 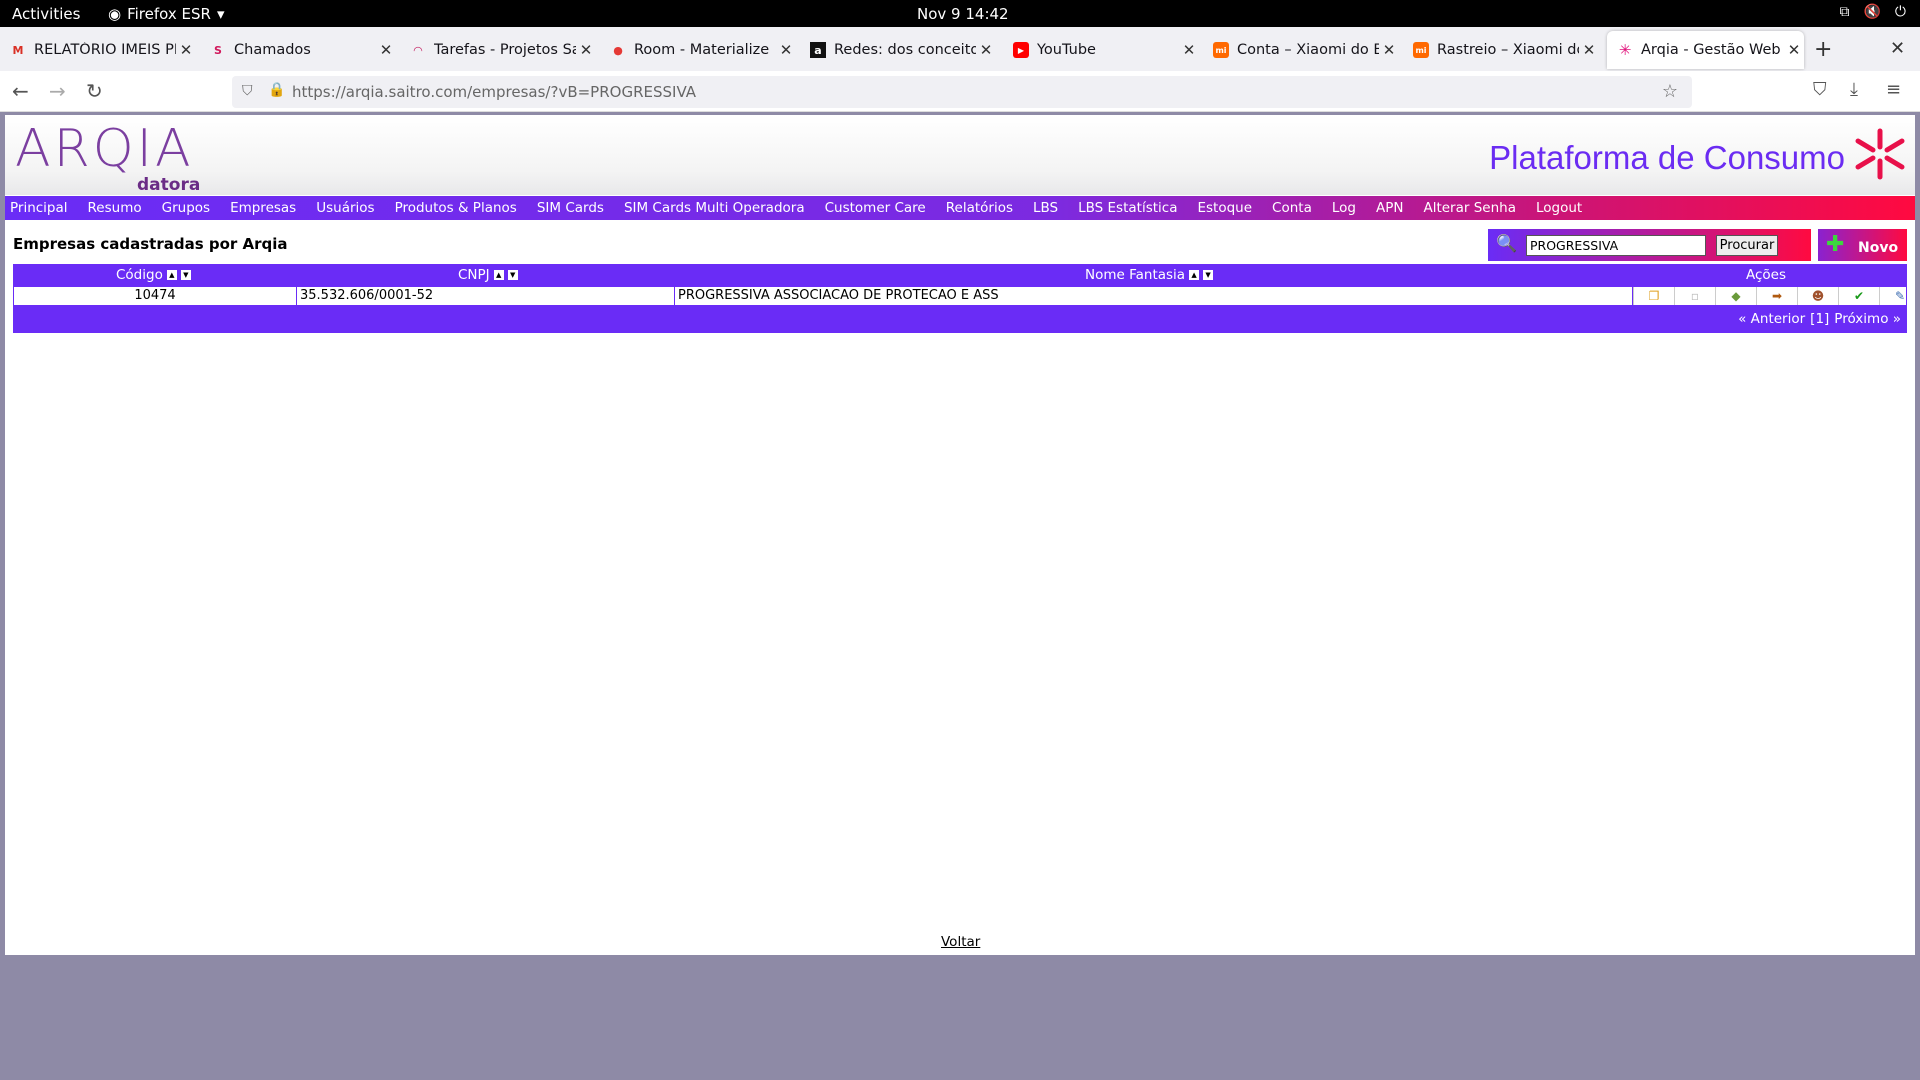 What do you see at coordinates (1858, 296) in the screenshot?
I see `check-icon: ✔` at bounding box center [1858, 296].